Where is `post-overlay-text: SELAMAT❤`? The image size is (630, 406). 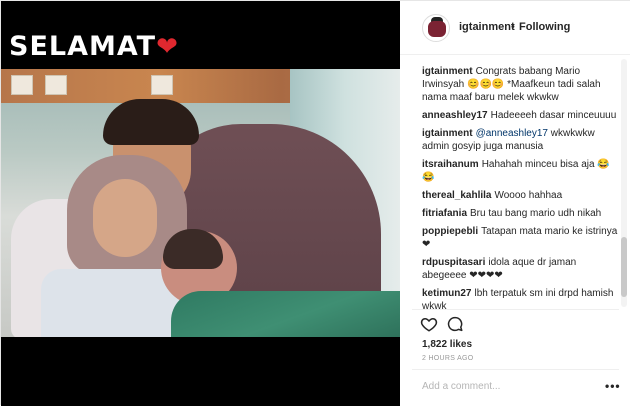 post-overlay-text: SELAMAT❤ is located at coordinates (94, 46).